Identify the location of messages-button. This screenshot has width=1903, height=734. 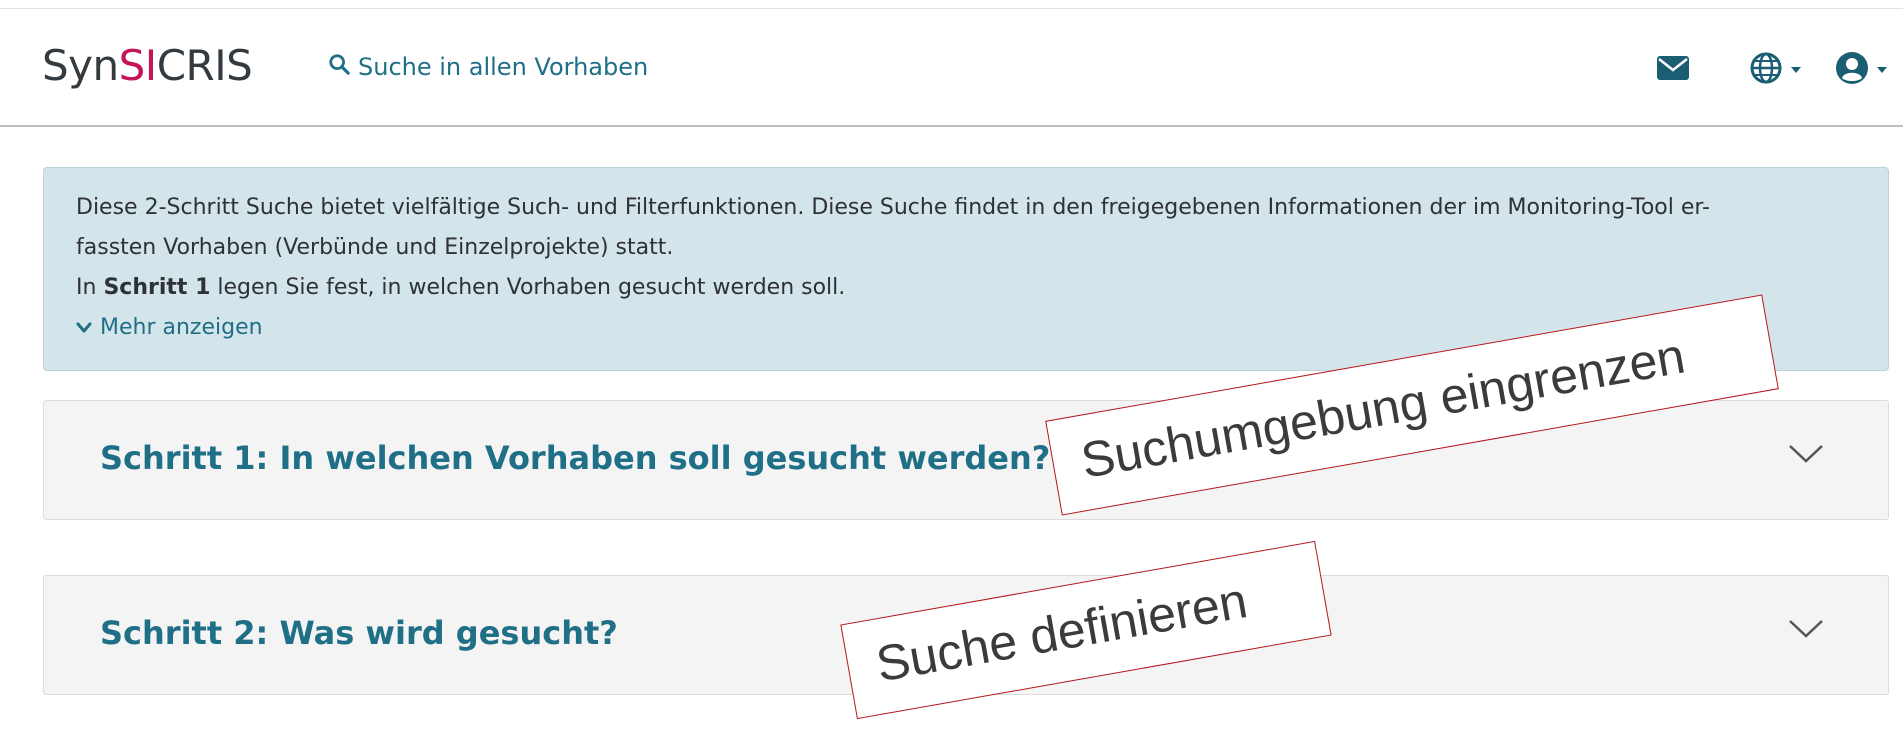
(1673, 70).